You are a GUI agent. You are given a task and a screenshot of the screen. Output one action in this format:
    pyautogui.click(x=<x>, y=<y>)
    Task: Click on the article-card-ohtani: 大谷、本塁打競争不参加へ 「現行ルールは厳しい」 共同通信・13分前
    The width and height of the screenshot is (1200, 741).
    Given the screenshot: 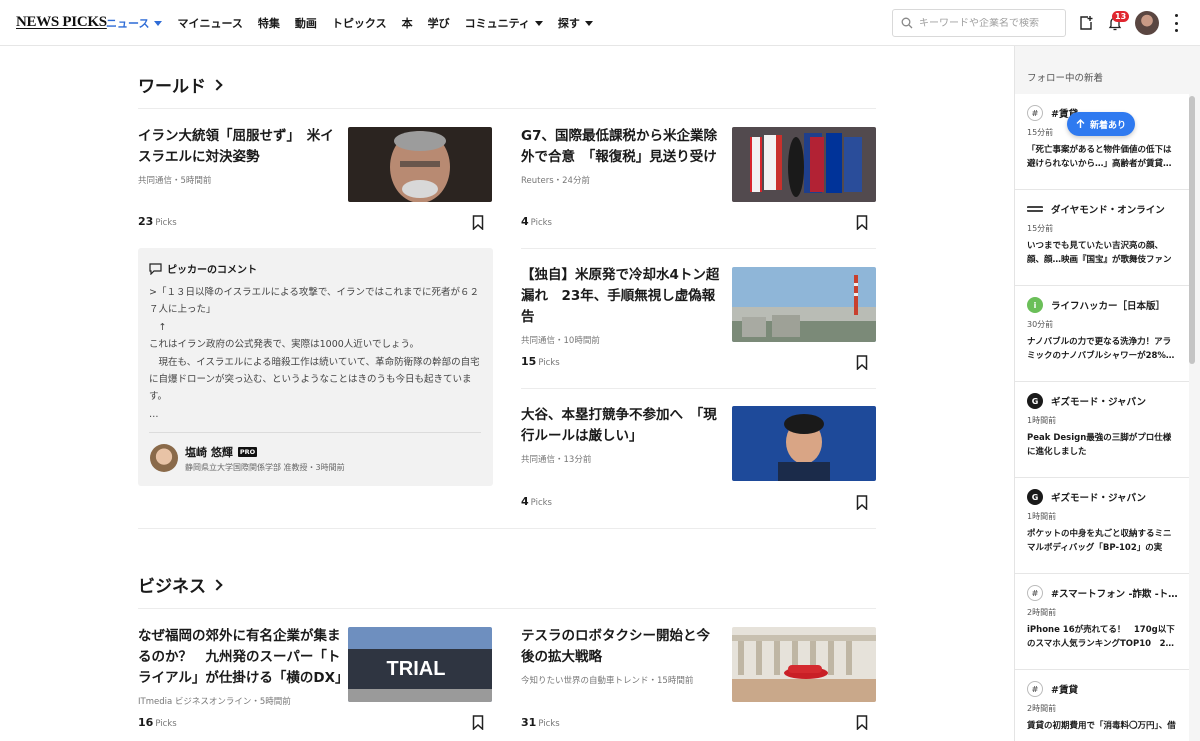 What is the action you would take?
    pyautogui.click(x=621, y=435)
    